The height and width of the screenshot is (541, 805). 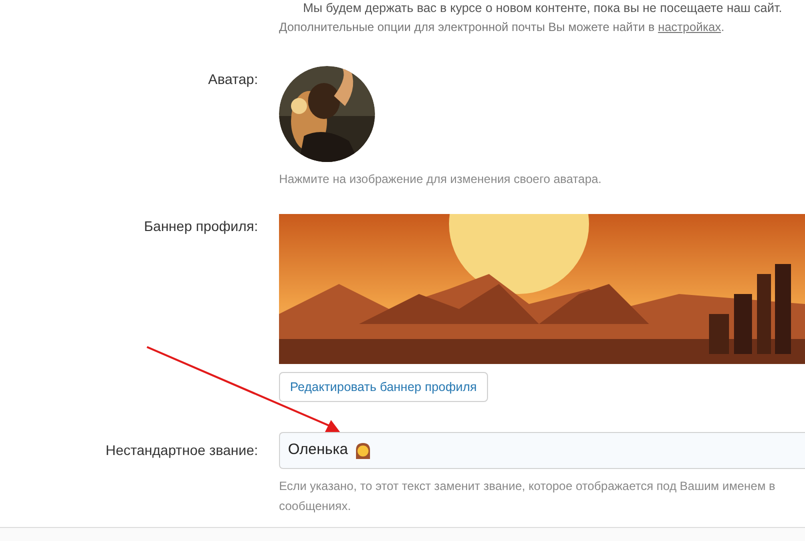 What do you see at coordinates (542, 450) in the screenshot?
I see `custom-title-field: Оленька` at bounding box center [542, 450].